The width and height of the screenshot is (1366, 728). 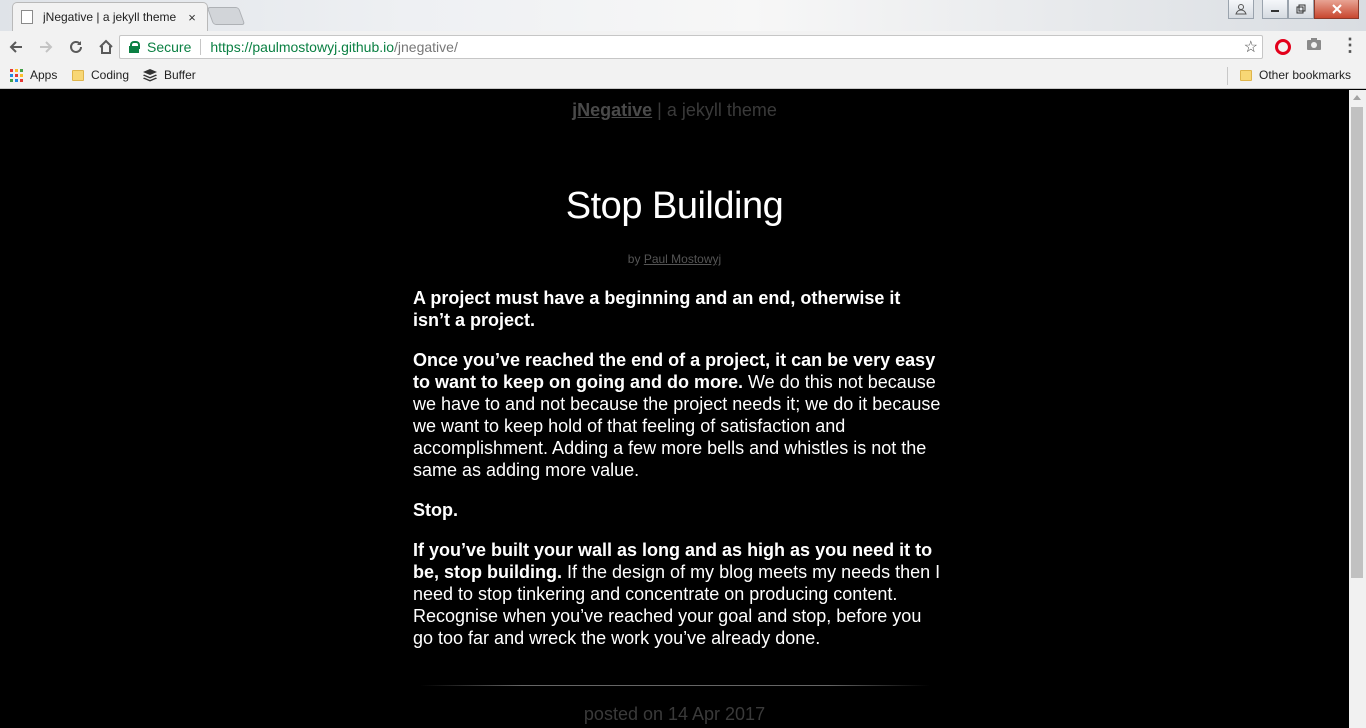 I want to click on bookmark-other: Other bookmarks, so click(x=1295, y=75).